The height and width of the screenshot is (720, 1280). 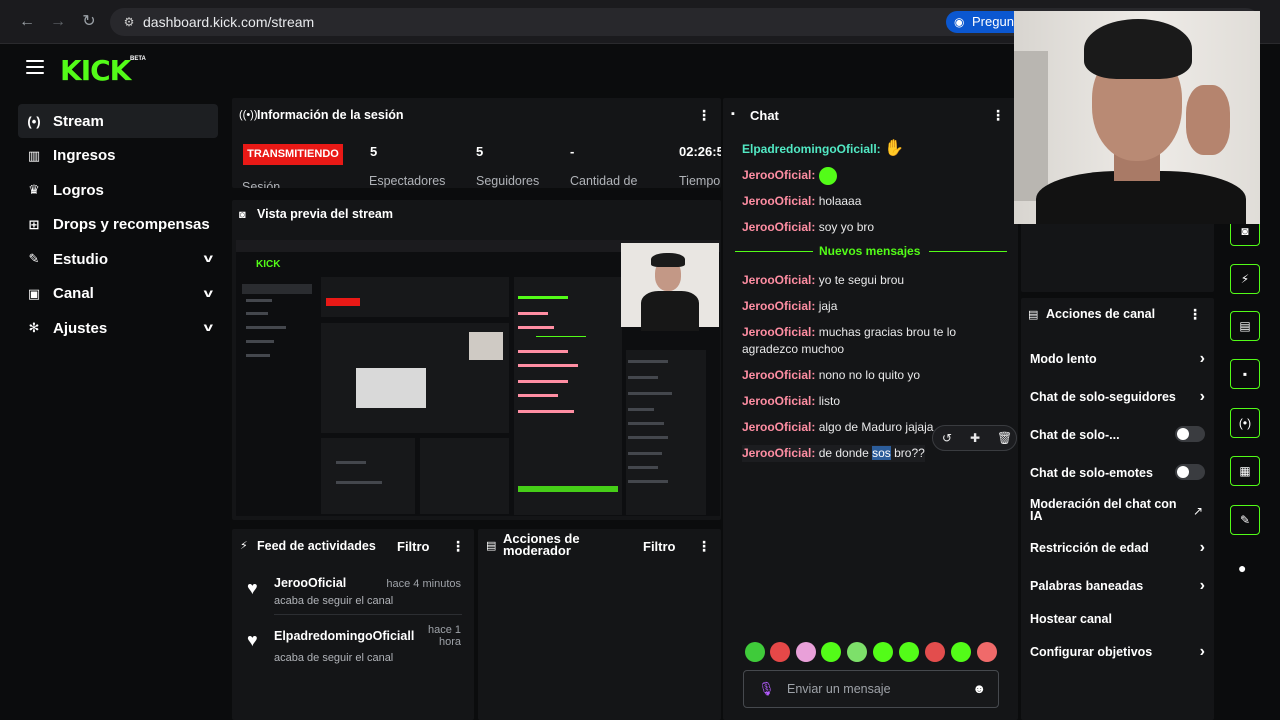 I want to click on slow-mode-row: Modo lento ›, so click(x=1117, y=358).